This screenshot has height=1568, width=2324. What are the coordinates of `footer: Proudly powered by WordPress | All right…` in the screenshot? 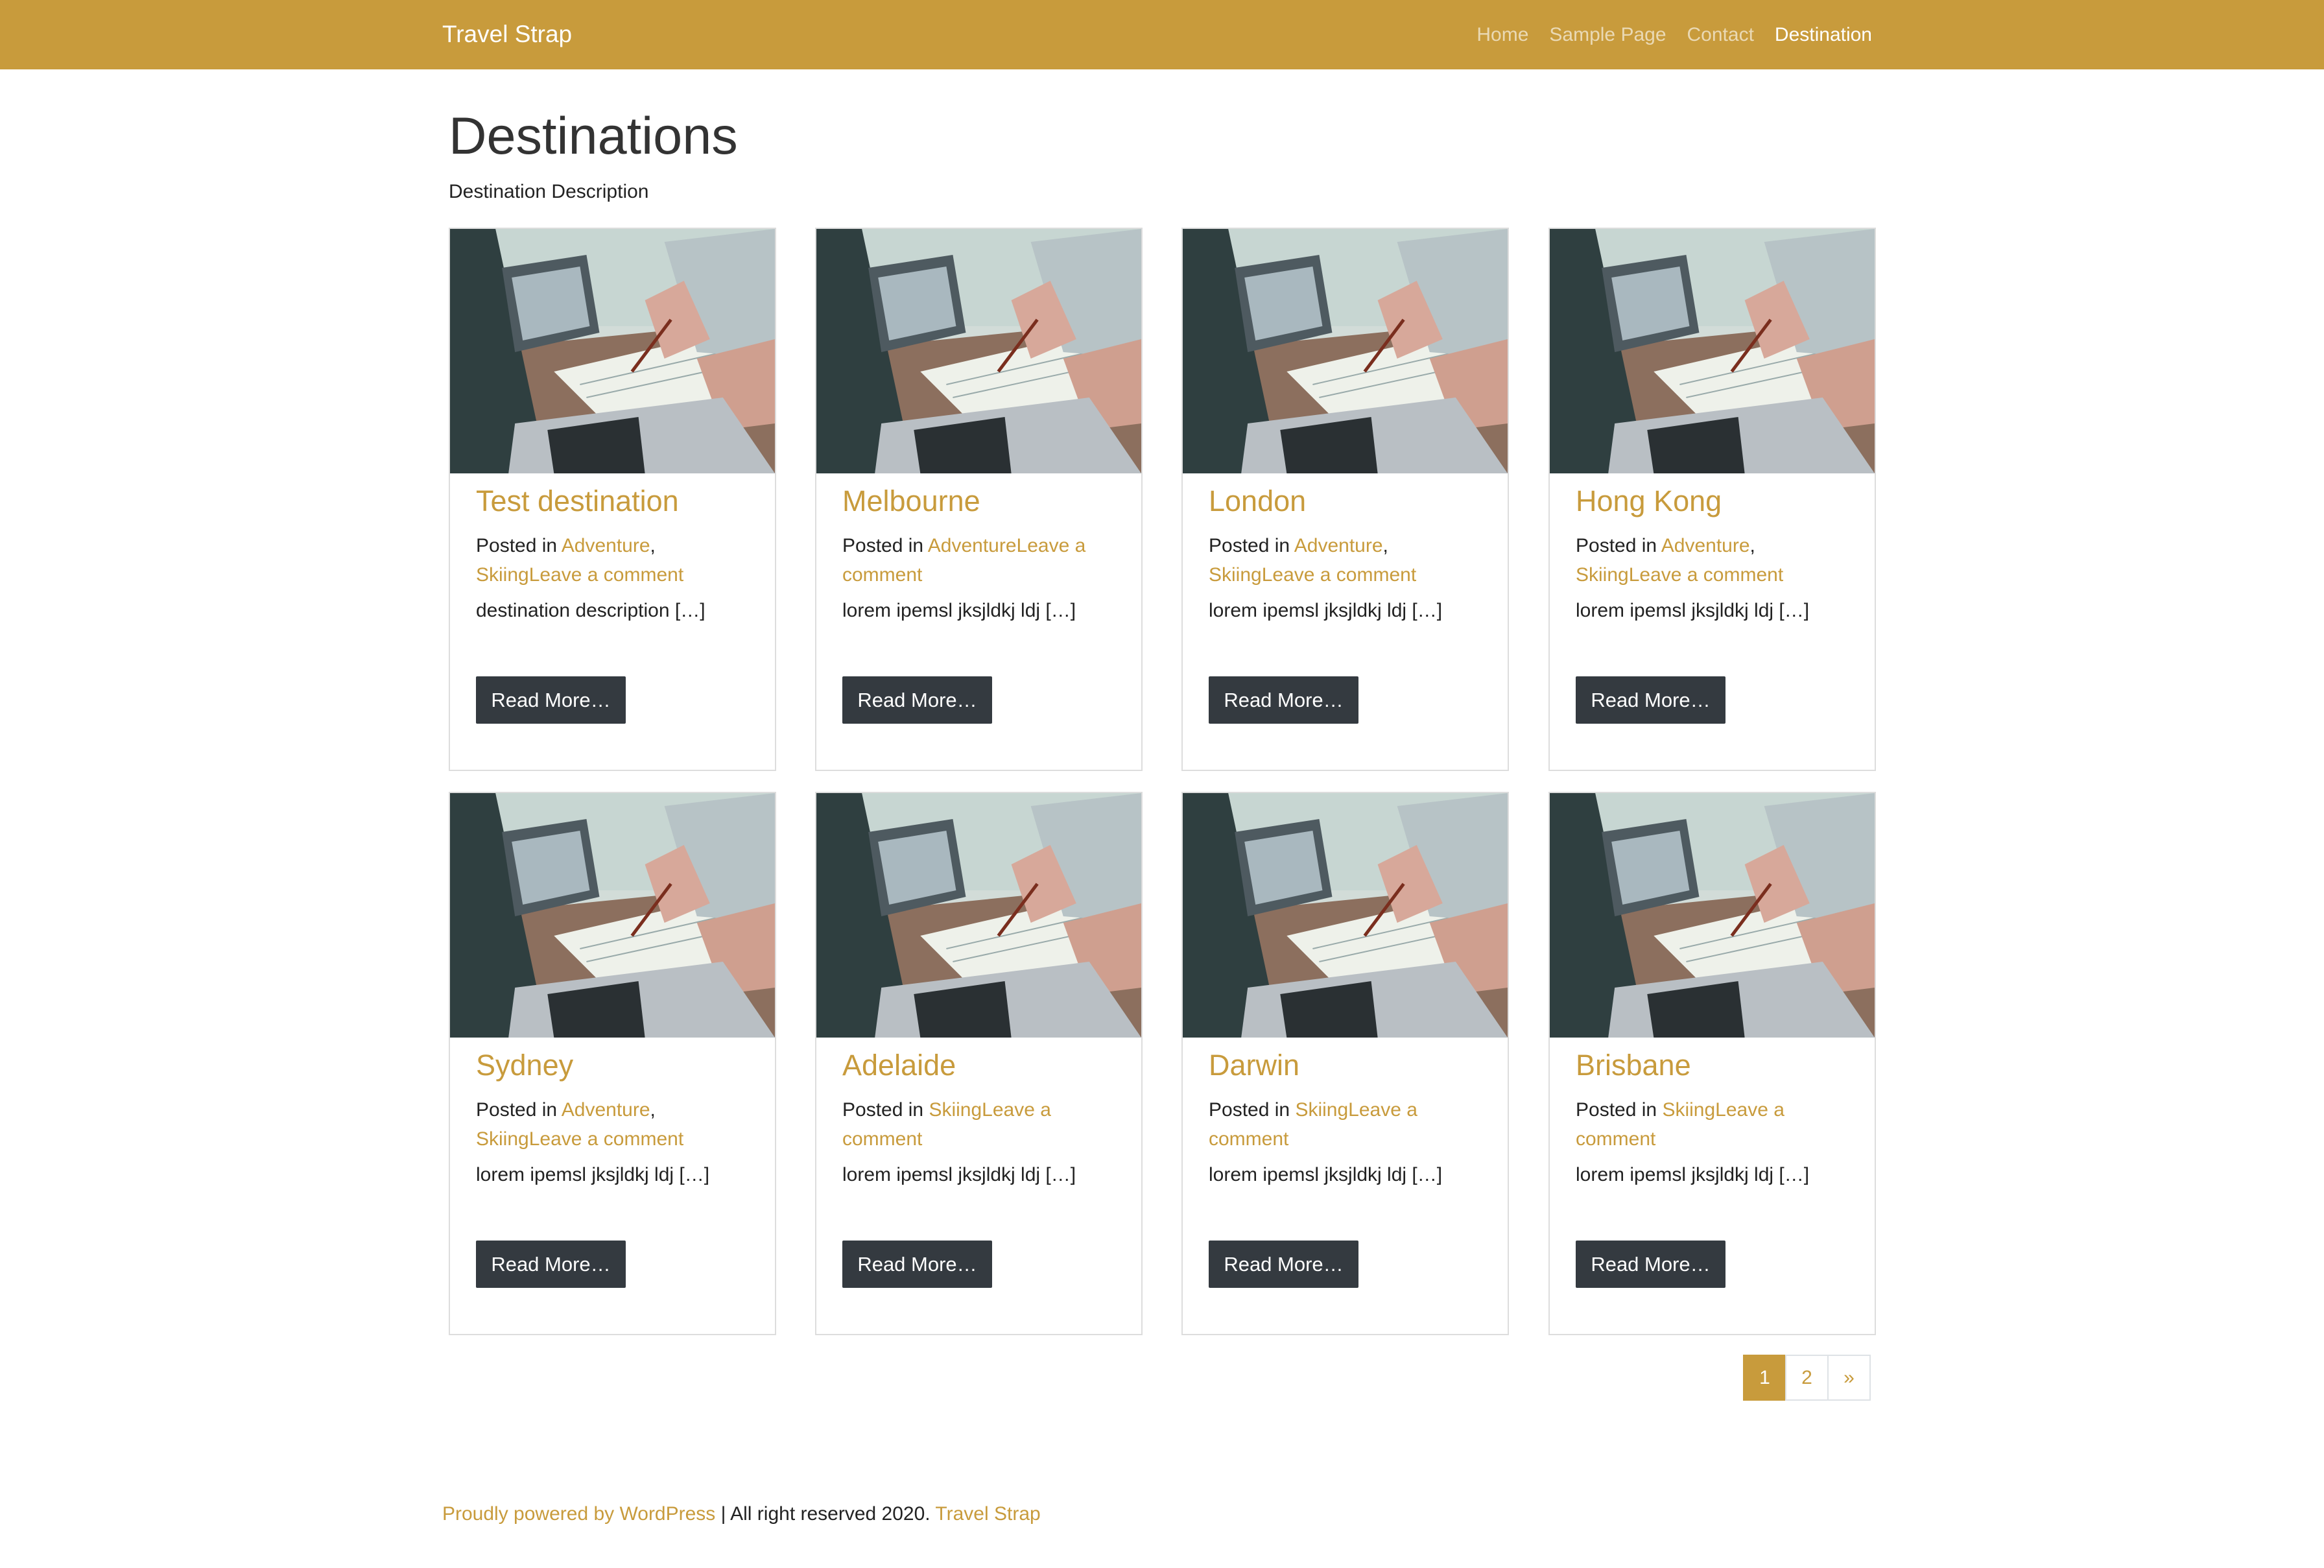 It's located at (741, 1514).